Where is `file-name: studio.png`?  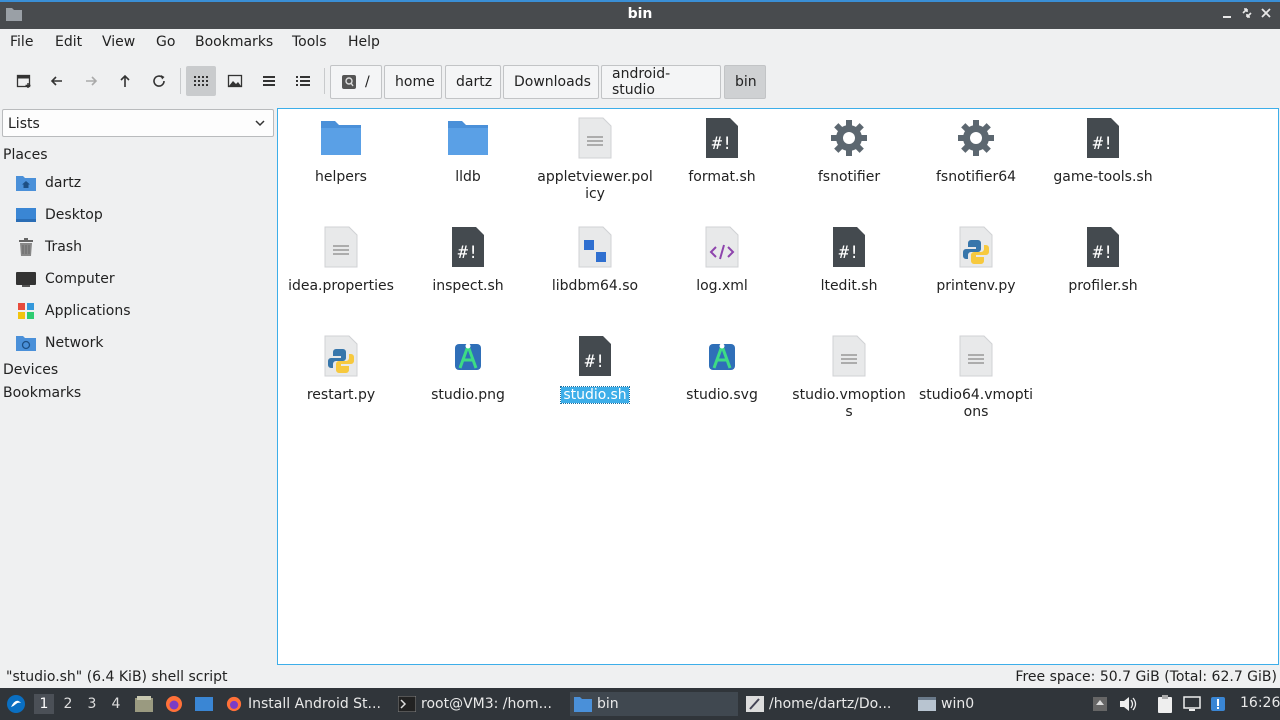 file-name: studio.png is located at coordinates (468, 395).